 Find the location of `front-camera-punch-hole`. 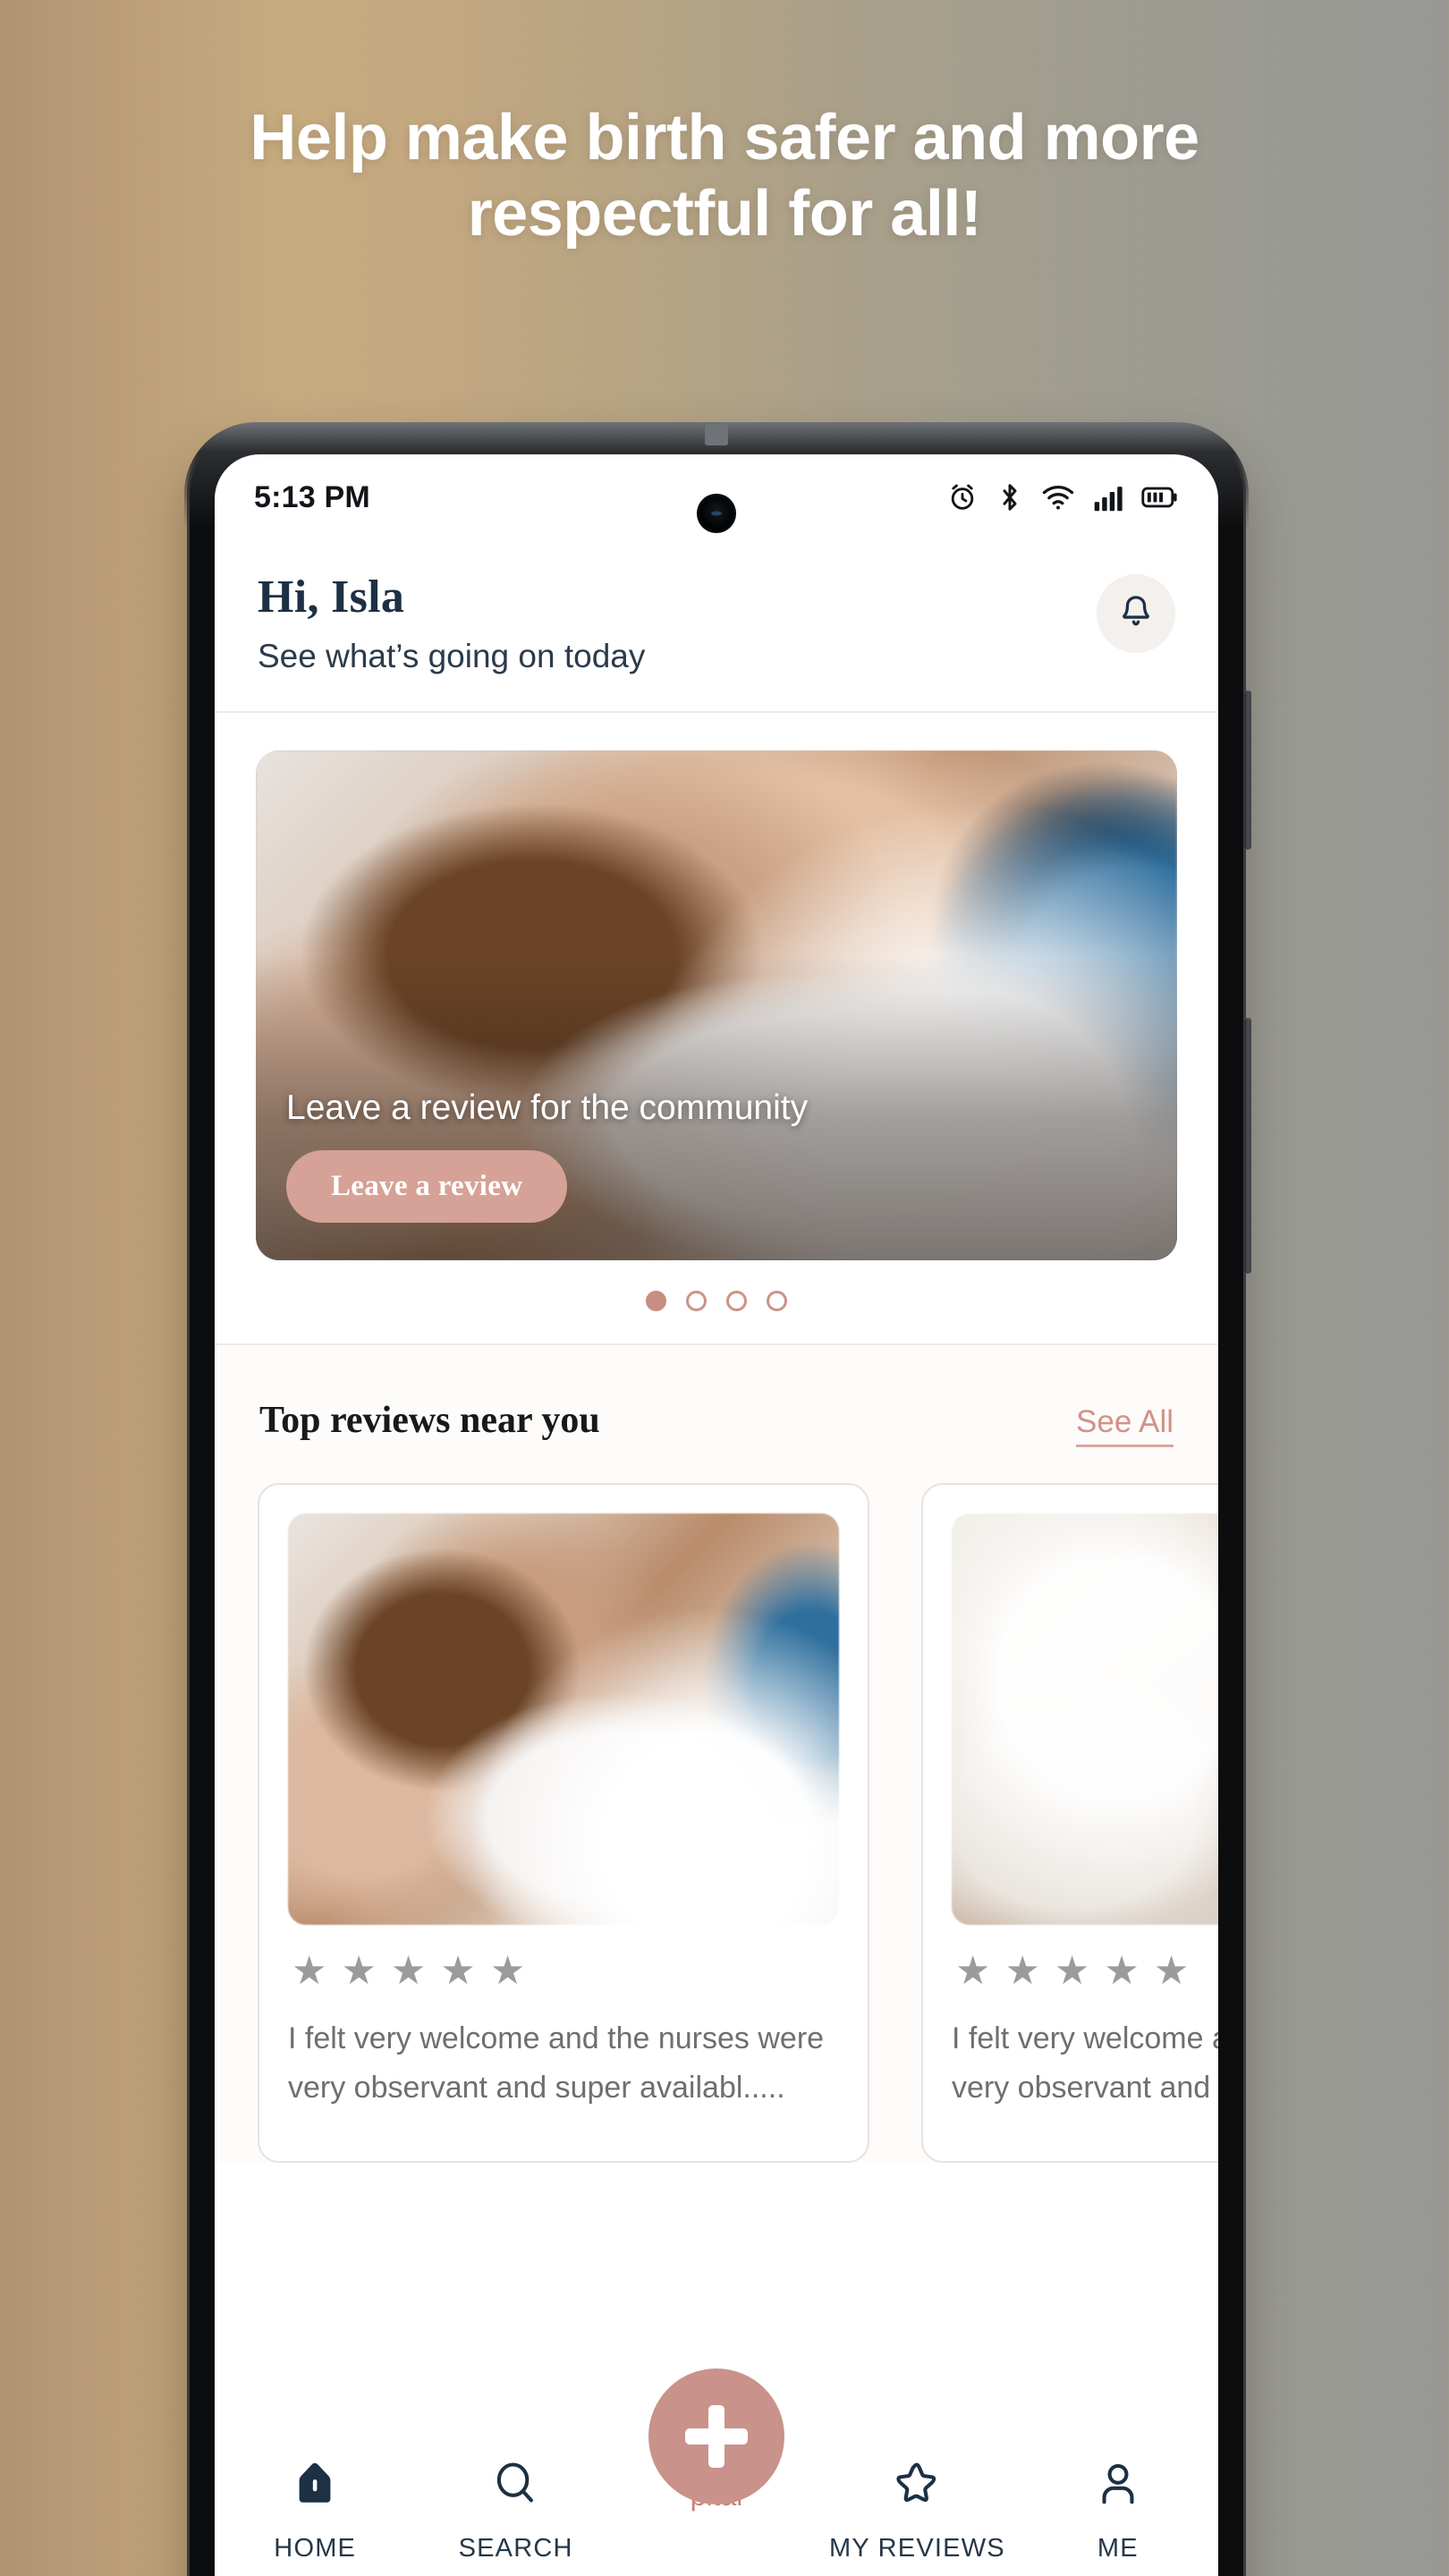

front-camera-punch-hole is located at coordinates (716, 513).